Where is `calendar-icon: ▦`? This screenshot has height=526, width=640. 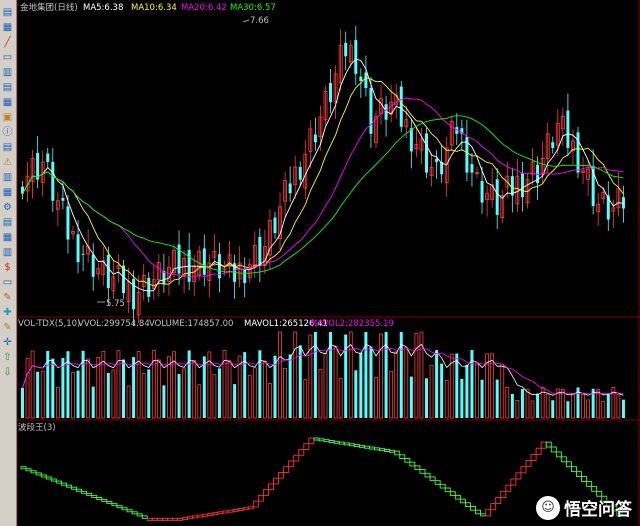 calendar-icon: ▦ is located at coordinates (7, 102).